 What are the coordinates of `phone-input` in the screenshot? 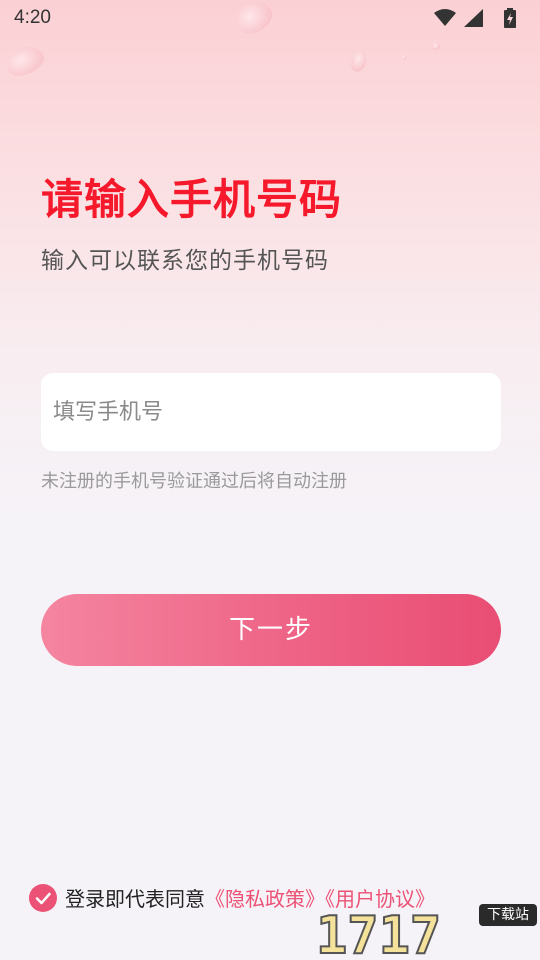 It's located at (271, 412).